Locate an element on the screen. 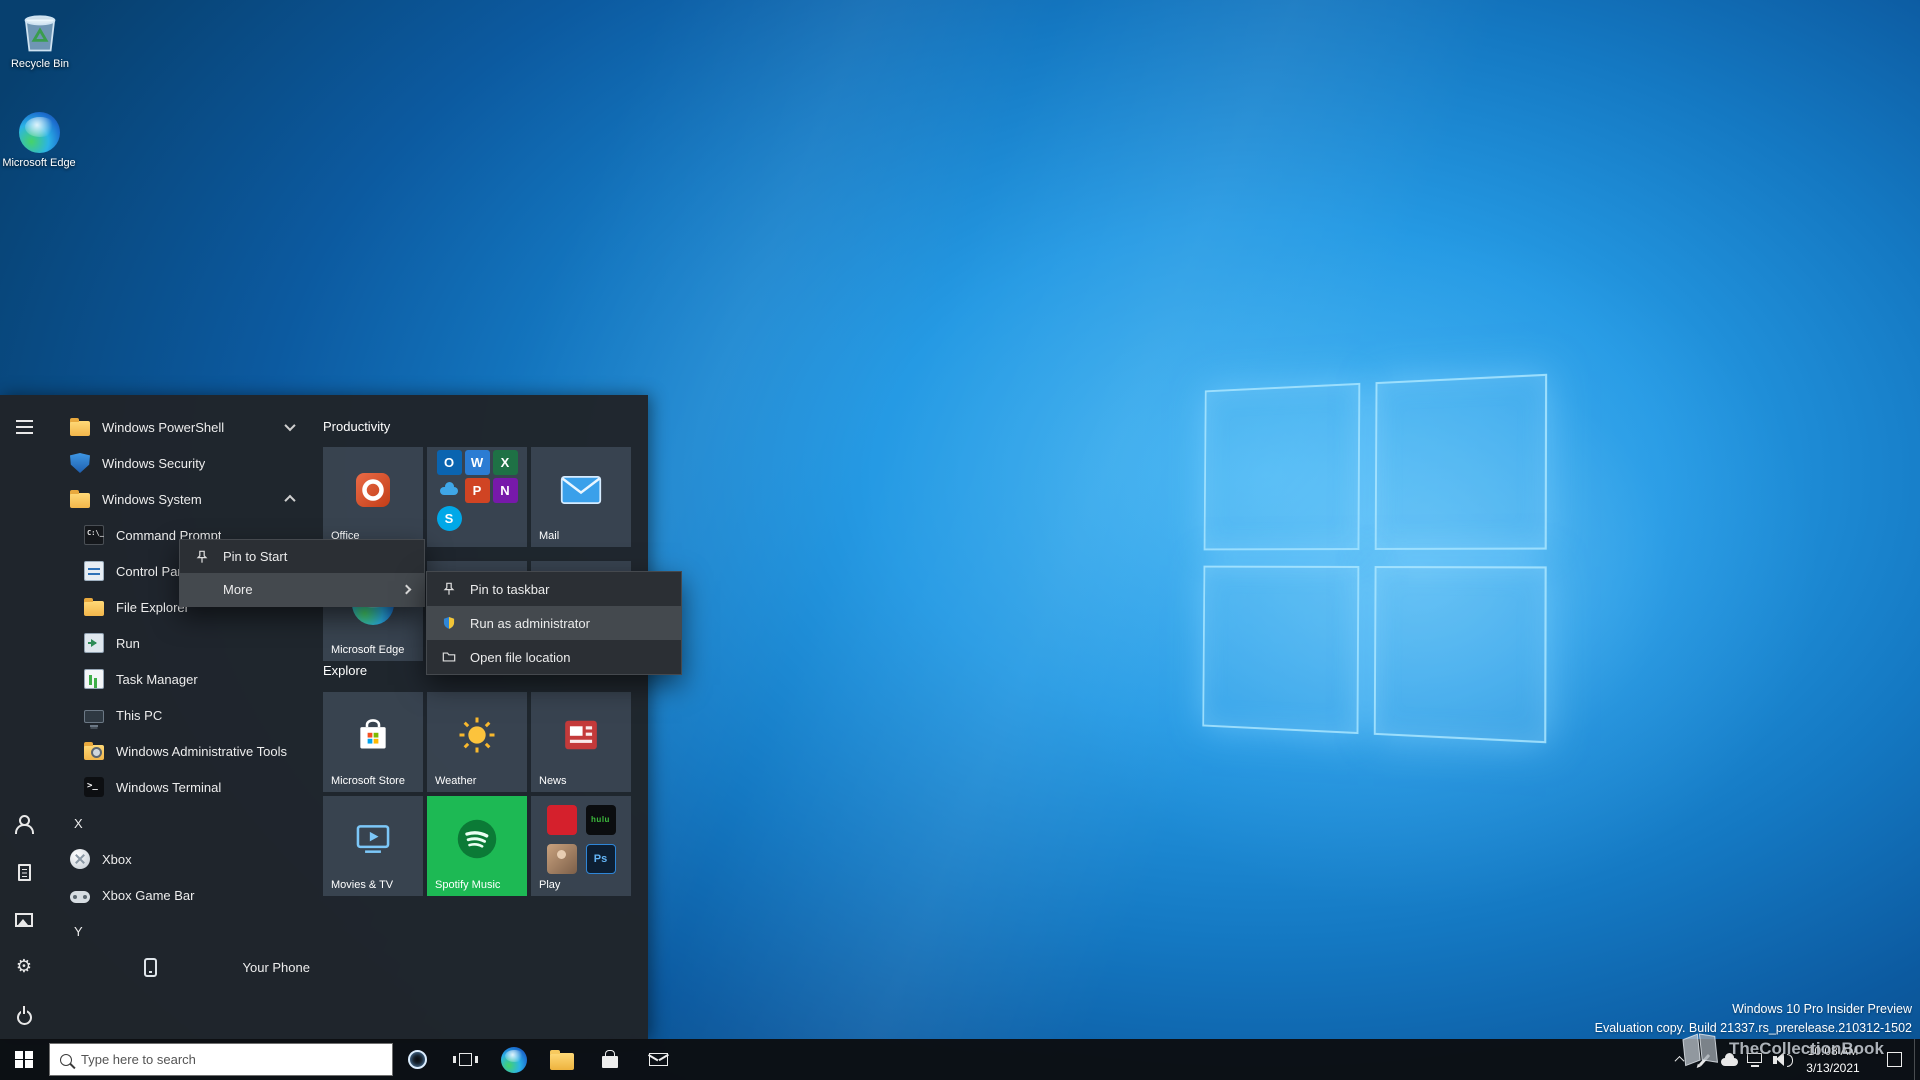 Image resolution: width=1920 pixels, height=1080 pixels. start-button is located at coordinates (24, 1059).